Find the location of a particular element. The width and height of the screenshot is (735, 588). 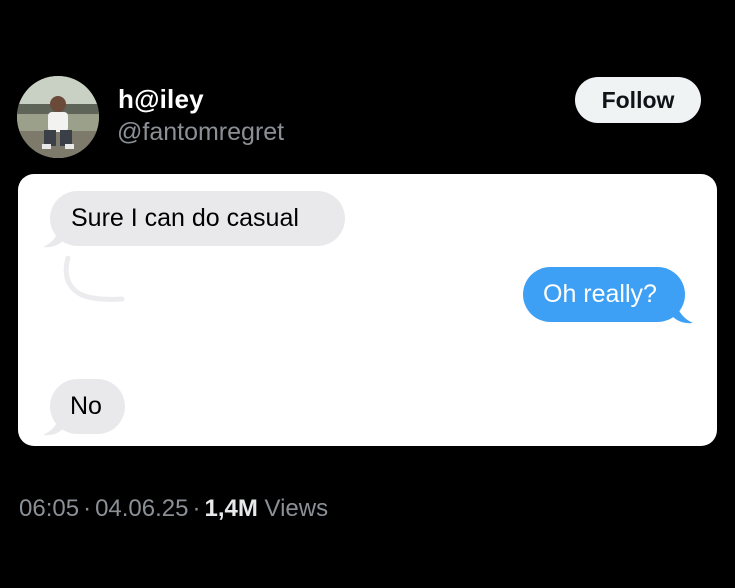

user-handle: @fantomregret is located at coordinates (200, 132).